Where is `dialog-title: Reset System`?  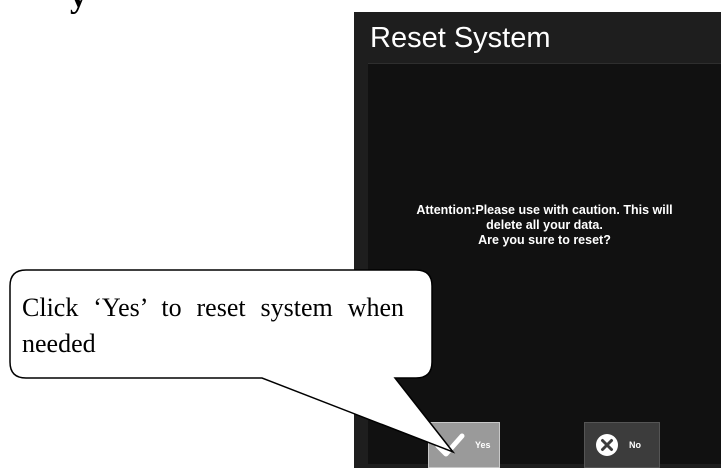 dialog-title: Reset System is located at coordinates (460, 38).